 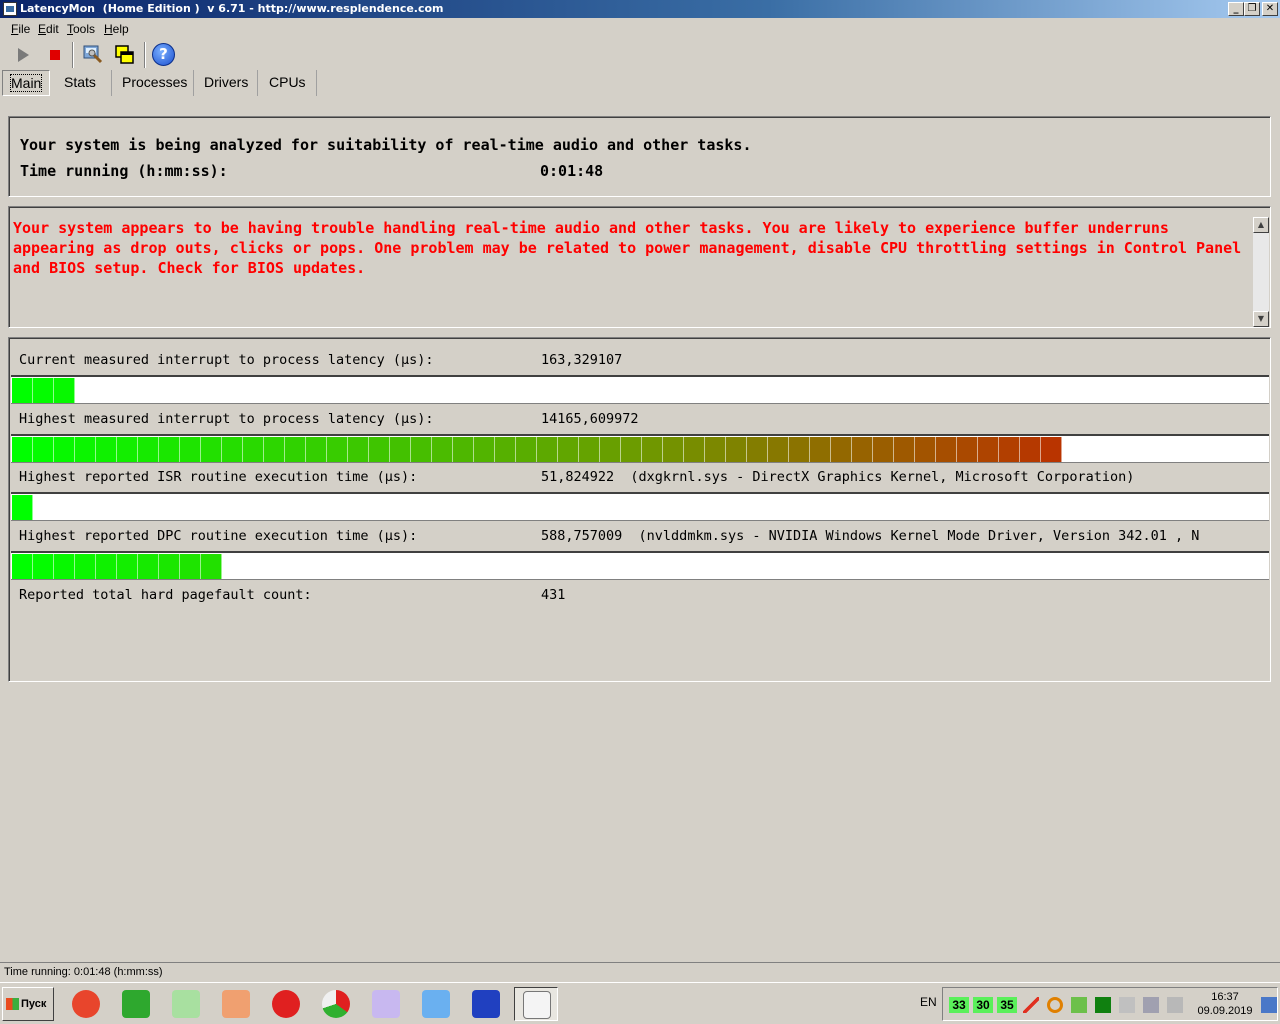 I want to click on show-desktop-icon, so click(x=1269, y=1005).